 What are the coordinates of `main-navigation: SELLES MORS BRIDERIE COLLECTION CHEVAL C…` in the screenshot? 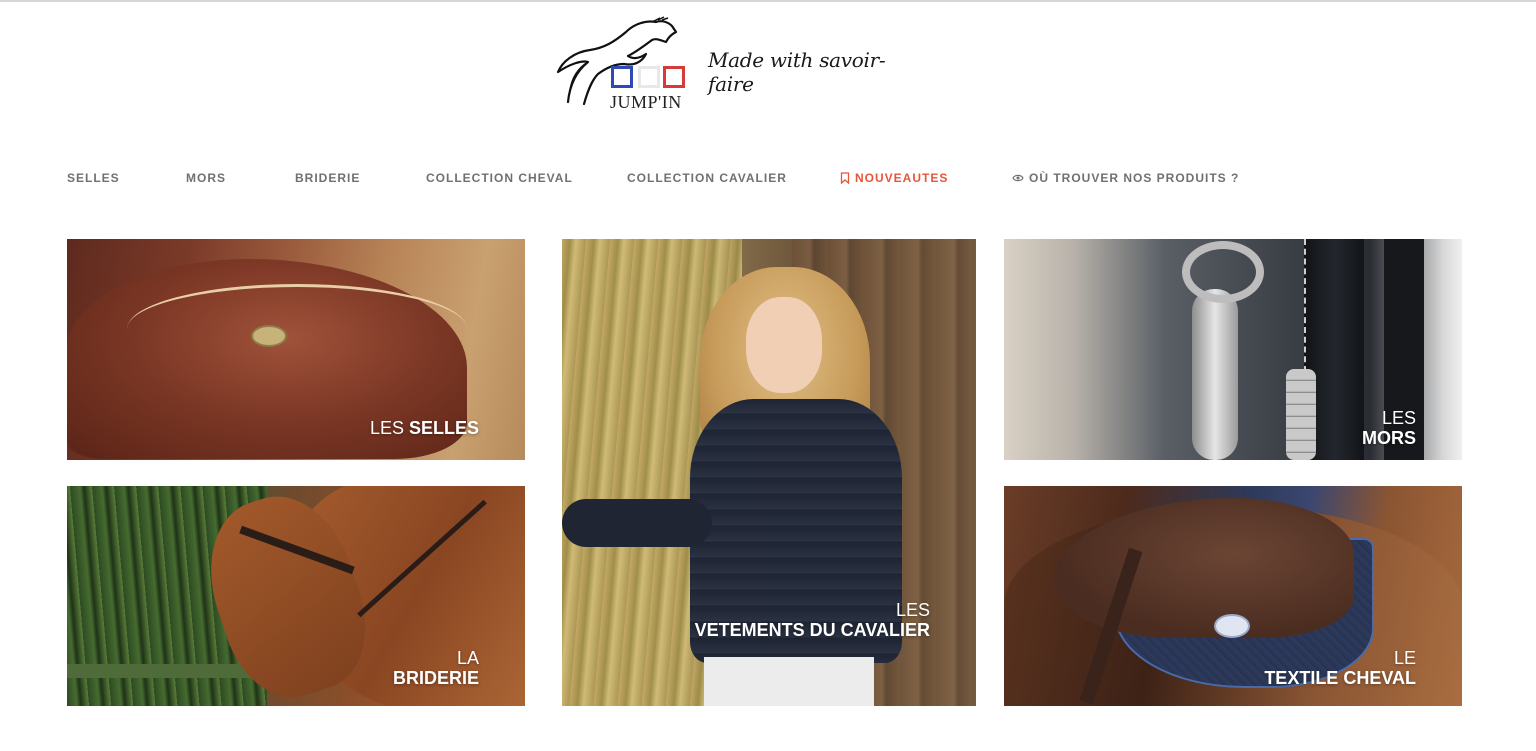 It's located at (768, 180).